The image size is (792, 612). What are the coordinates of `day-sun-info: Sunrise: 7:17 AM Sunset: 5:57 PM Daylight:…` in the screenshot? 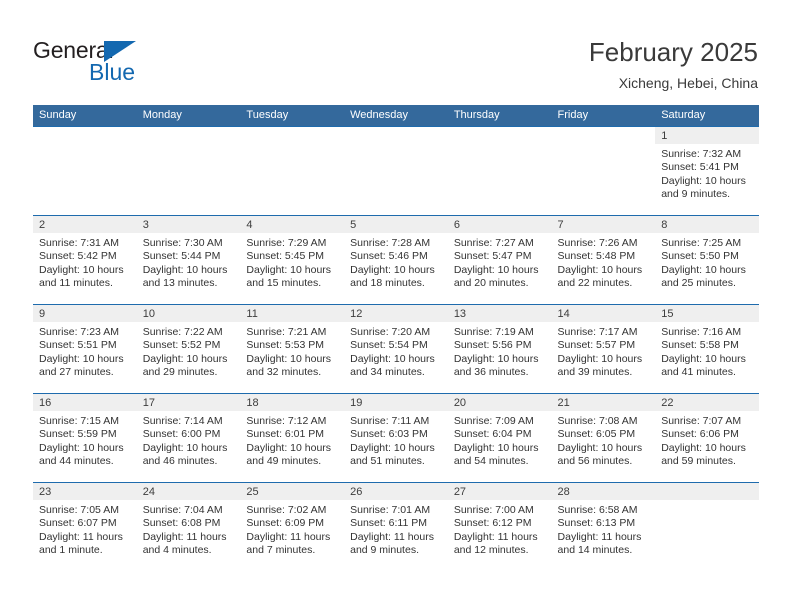 It's located at (604, 351).